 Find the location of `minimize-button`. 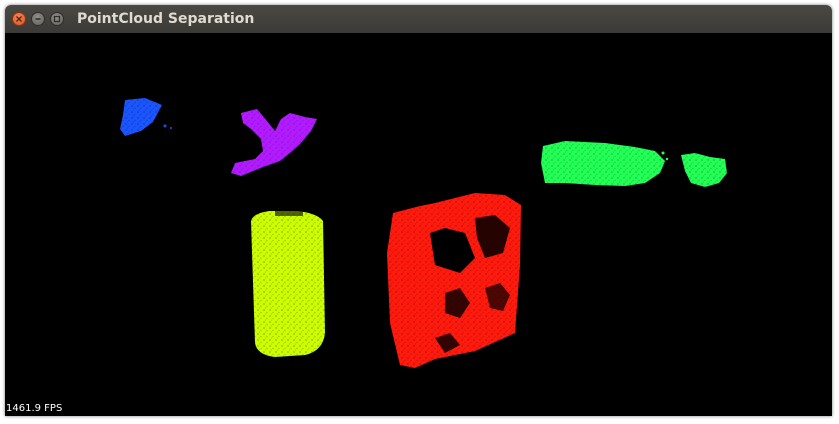

minimize-button is located at coordinates (38, 19).